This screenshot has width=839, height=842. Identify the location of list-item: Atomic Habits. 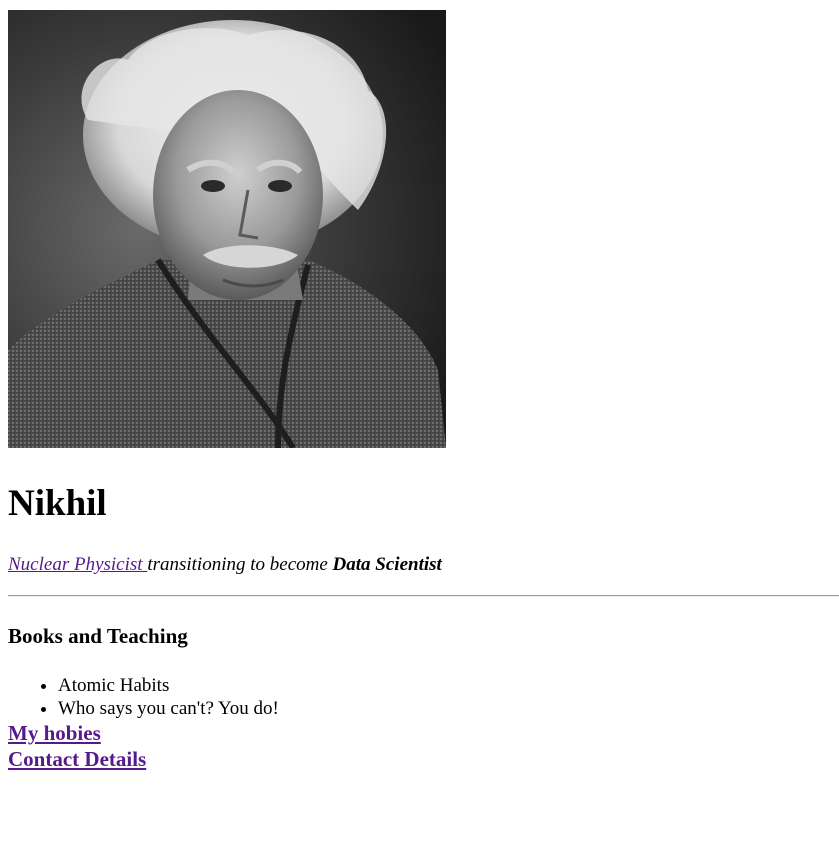
(444, 685).